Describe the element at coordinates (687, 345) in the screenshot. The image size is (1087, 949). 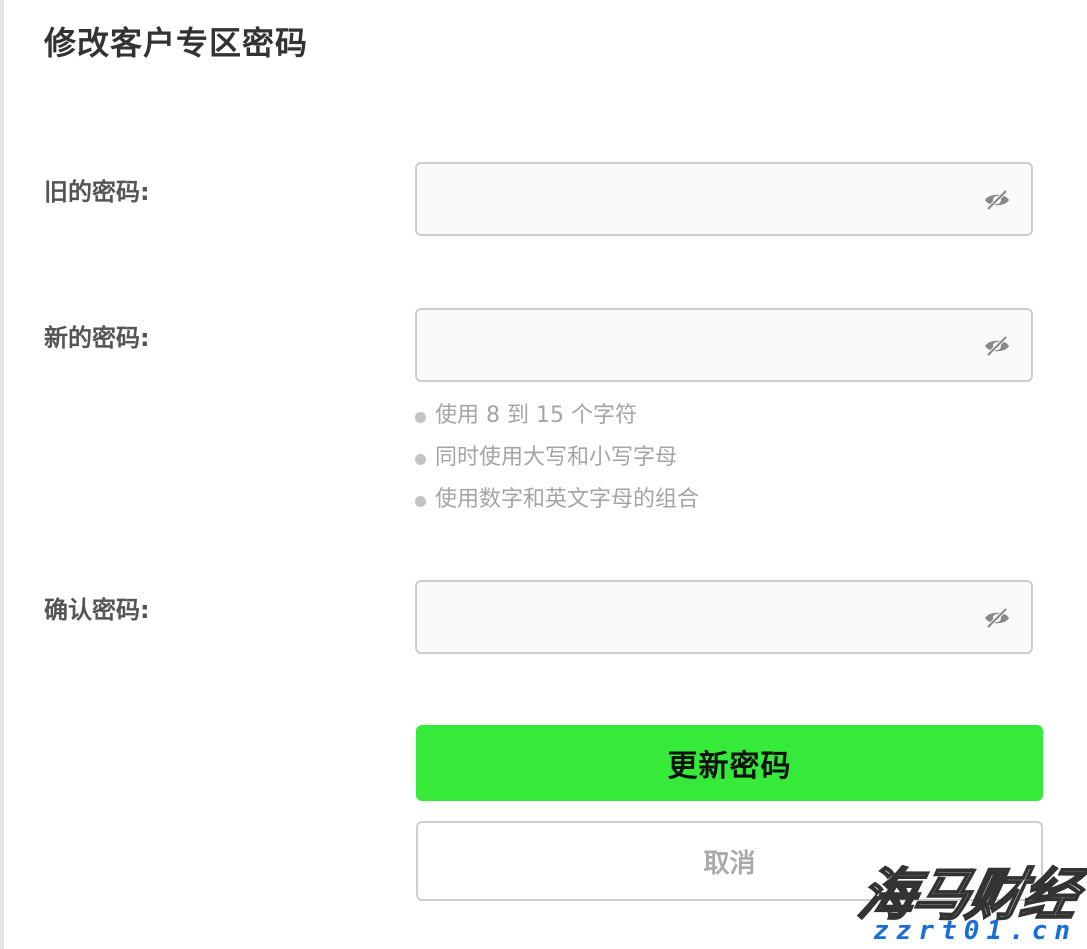
I see `new-password-input` at that location.